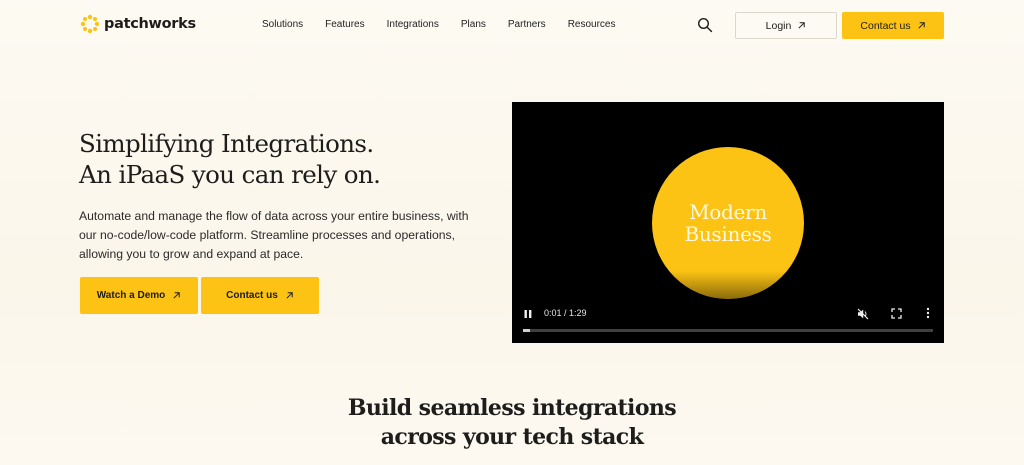 The height and width of the screenshot is (465, 1024). I want to click on logo: patchworks, so click(138, 24).